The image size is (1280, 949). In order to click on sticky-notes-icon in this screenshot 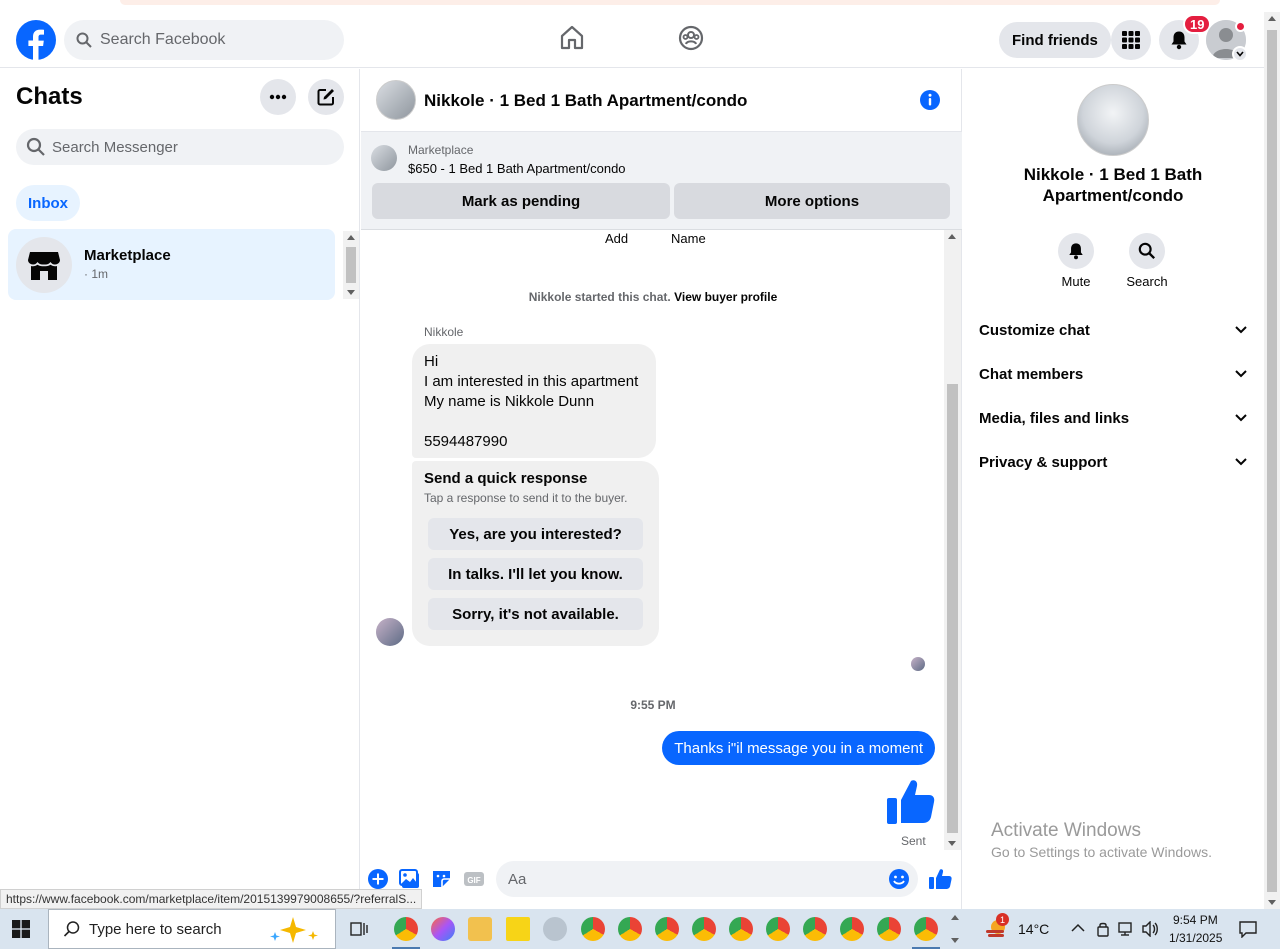, I will do `click(518, 929)`.